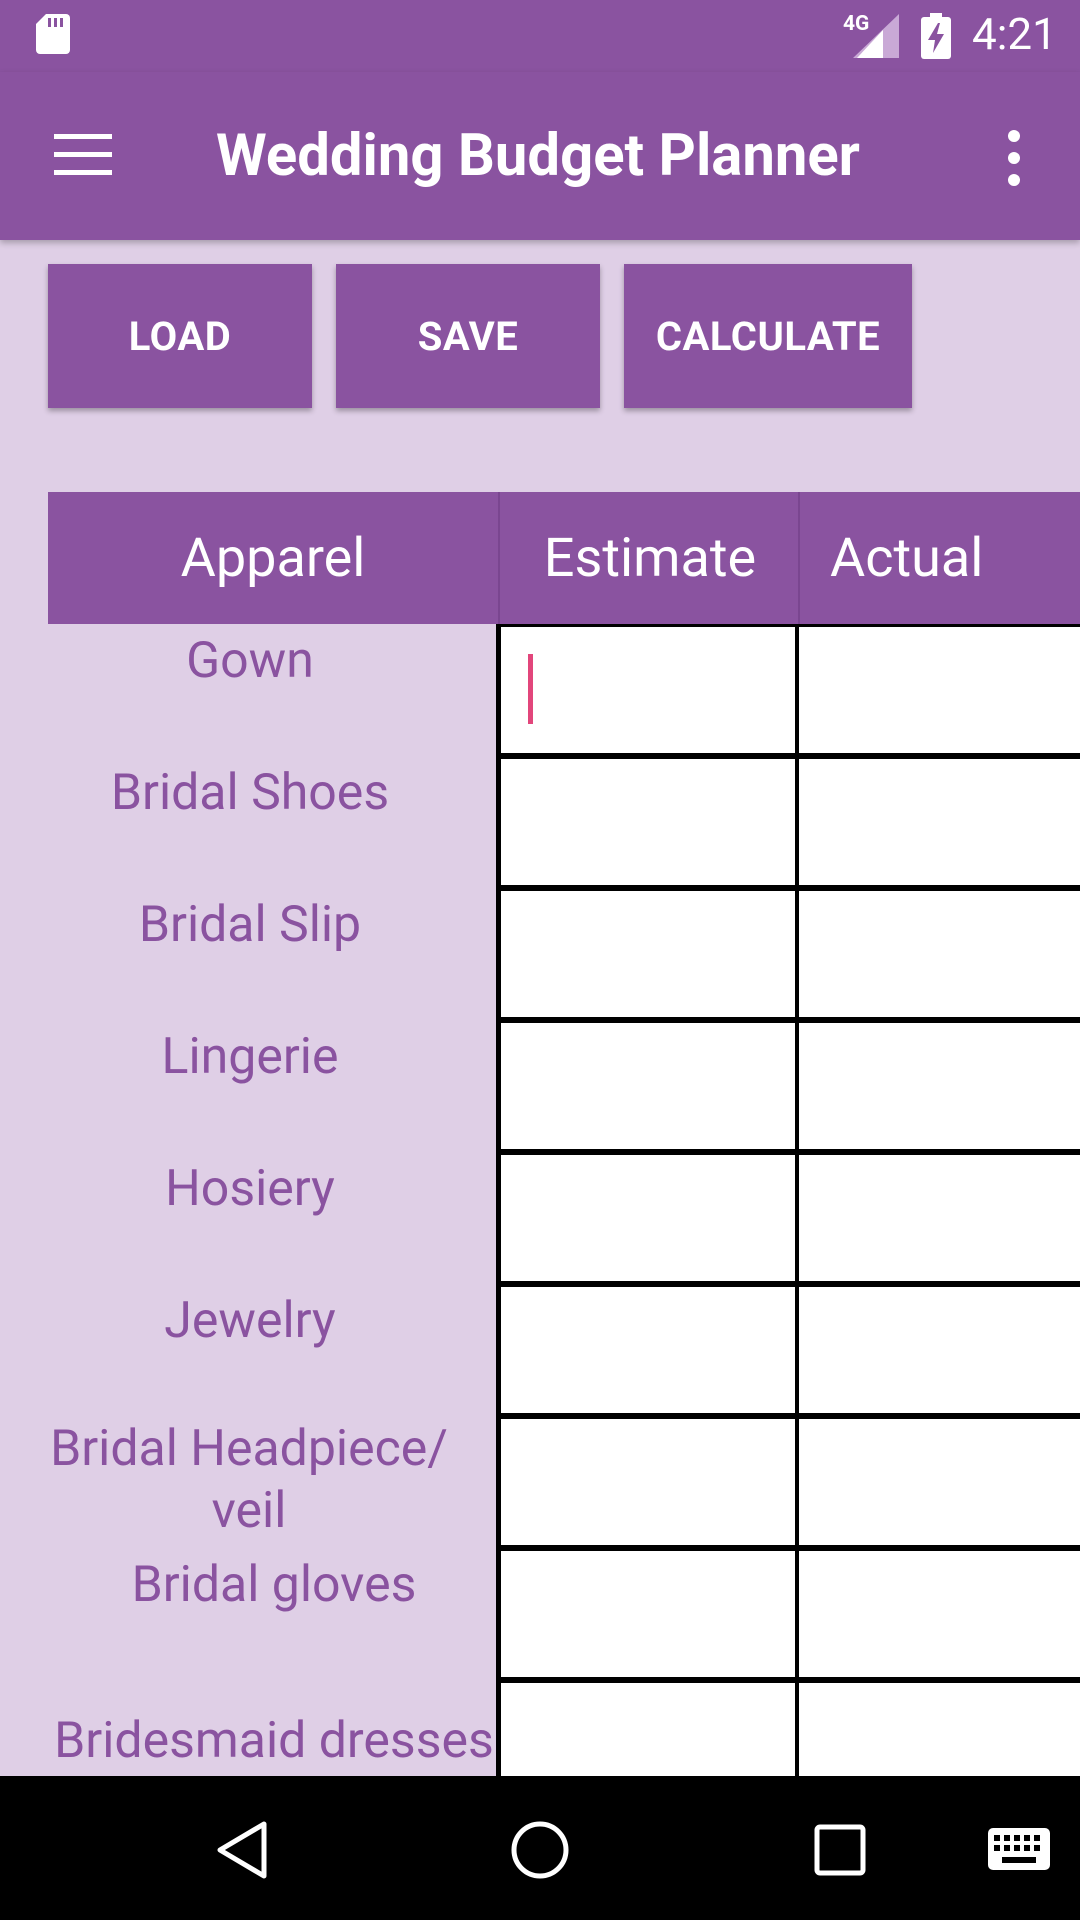 This screenshot has height=1920, width=1080. What do you see at coordinates (1014, 34) in the screenshot?
I see `clock: 4:21` at bounding box center [1014, 34].